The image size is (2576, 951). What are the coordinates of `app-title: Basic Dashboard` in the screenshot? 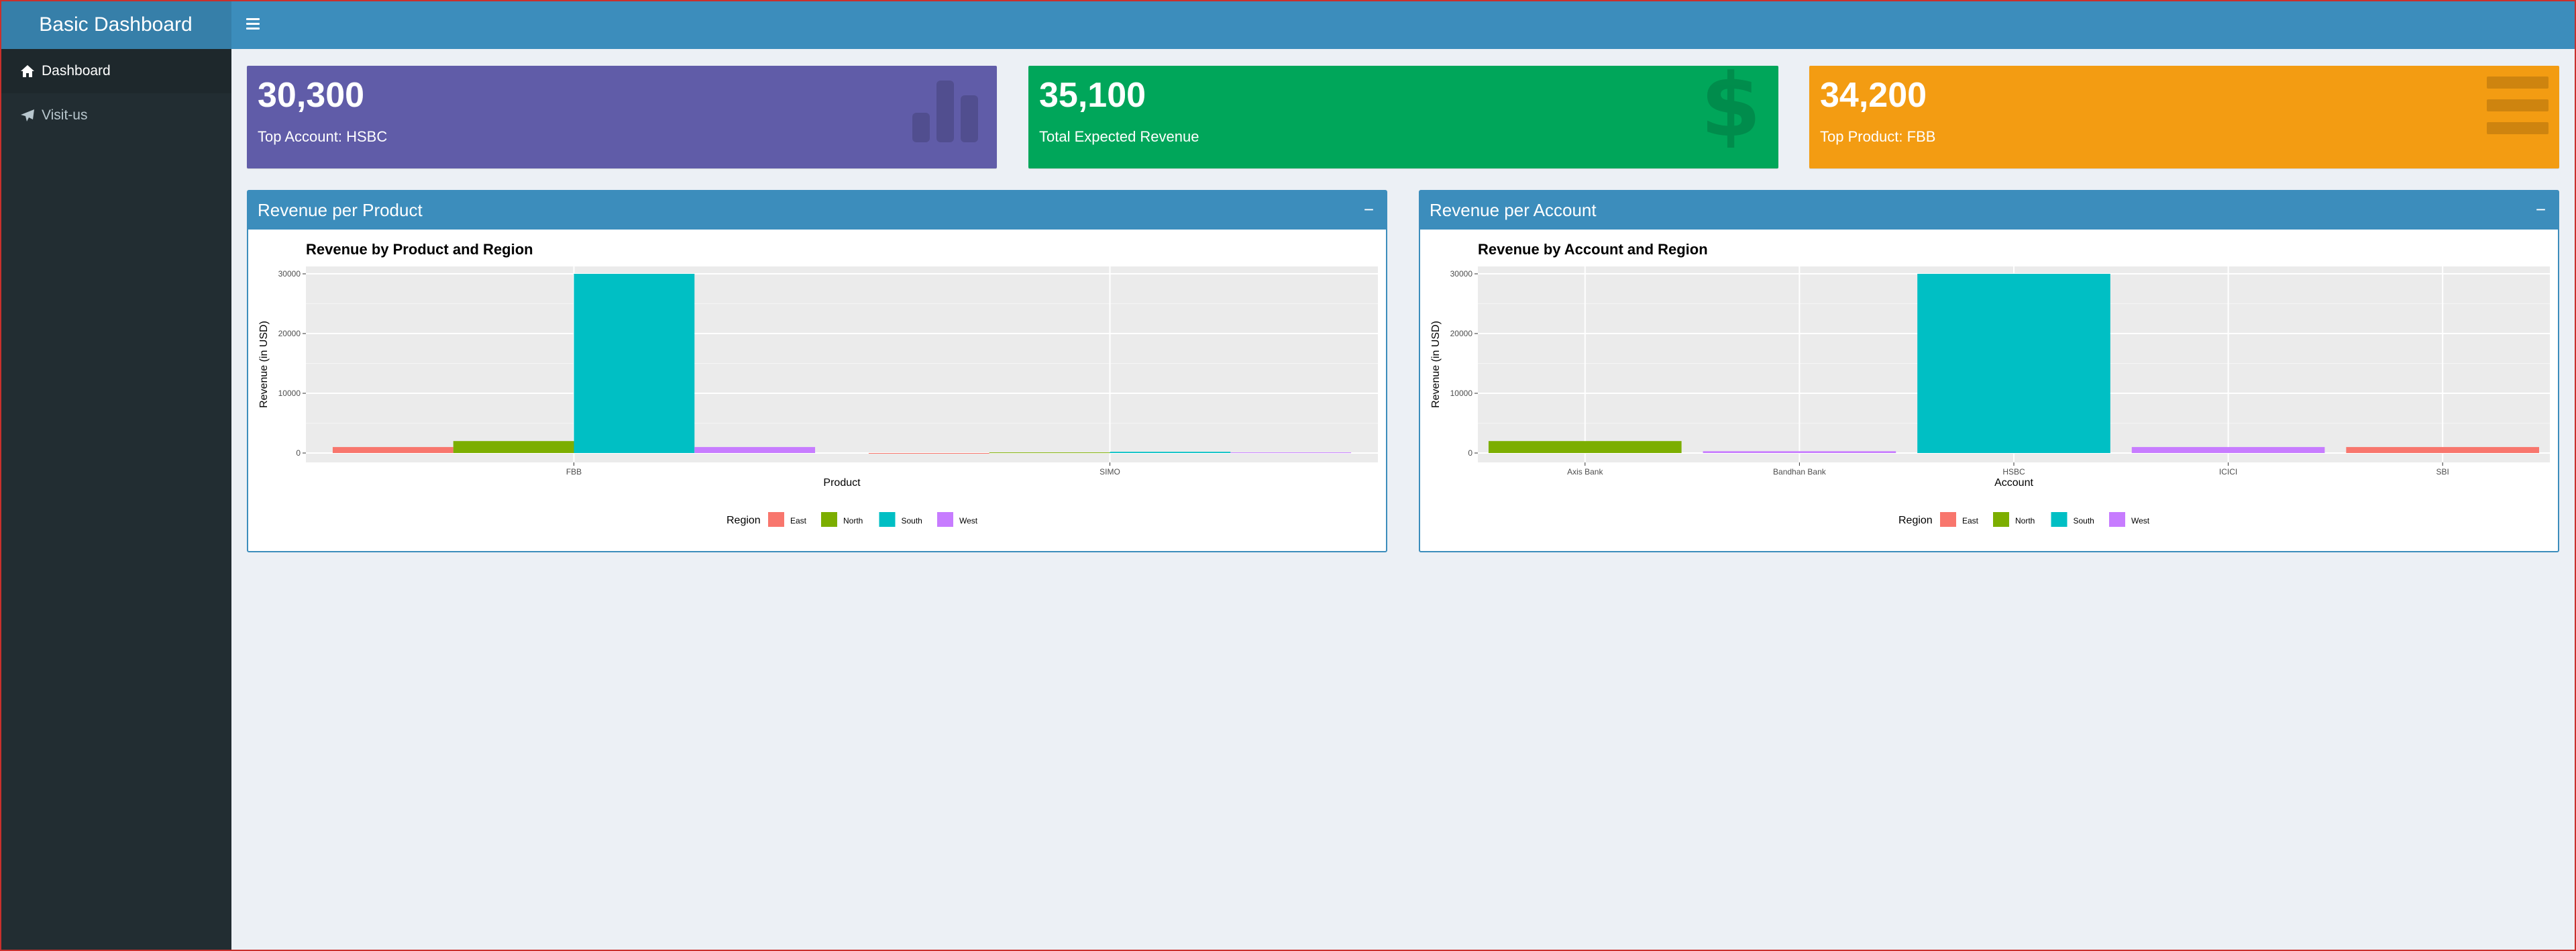 It's located at (116, 25).